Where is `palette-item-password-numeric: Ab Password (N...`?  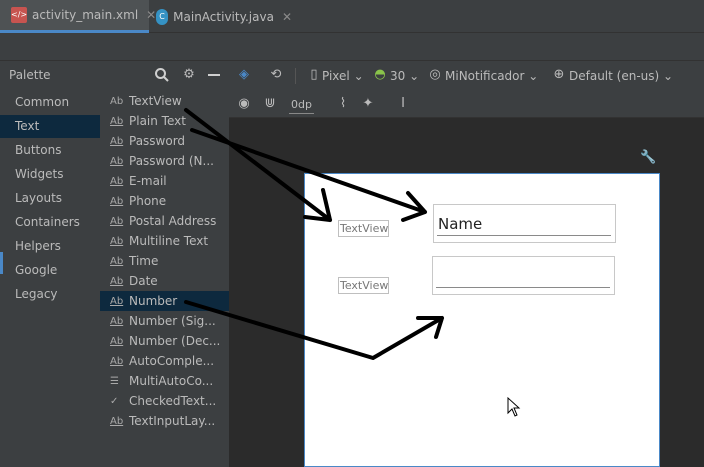
palette-item-password-numeric: Ab Password (N... is located at coordinates (164, 161).